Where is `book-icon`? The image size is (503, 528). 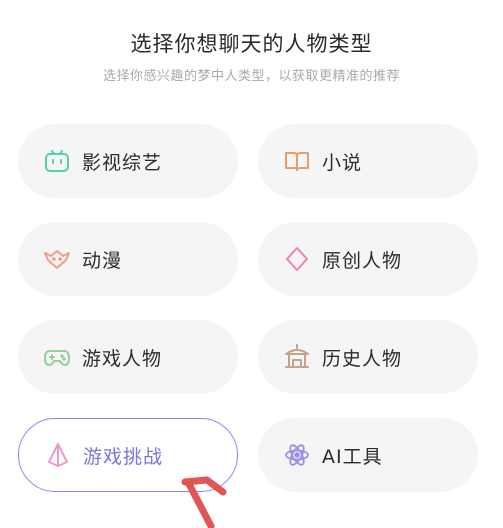
book-icon is located at coordinates (297, 161).